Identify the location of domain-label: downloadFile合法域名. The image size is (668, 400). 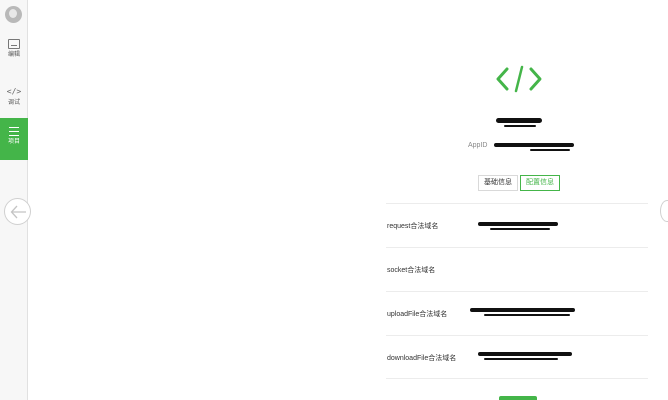
(422, 358).